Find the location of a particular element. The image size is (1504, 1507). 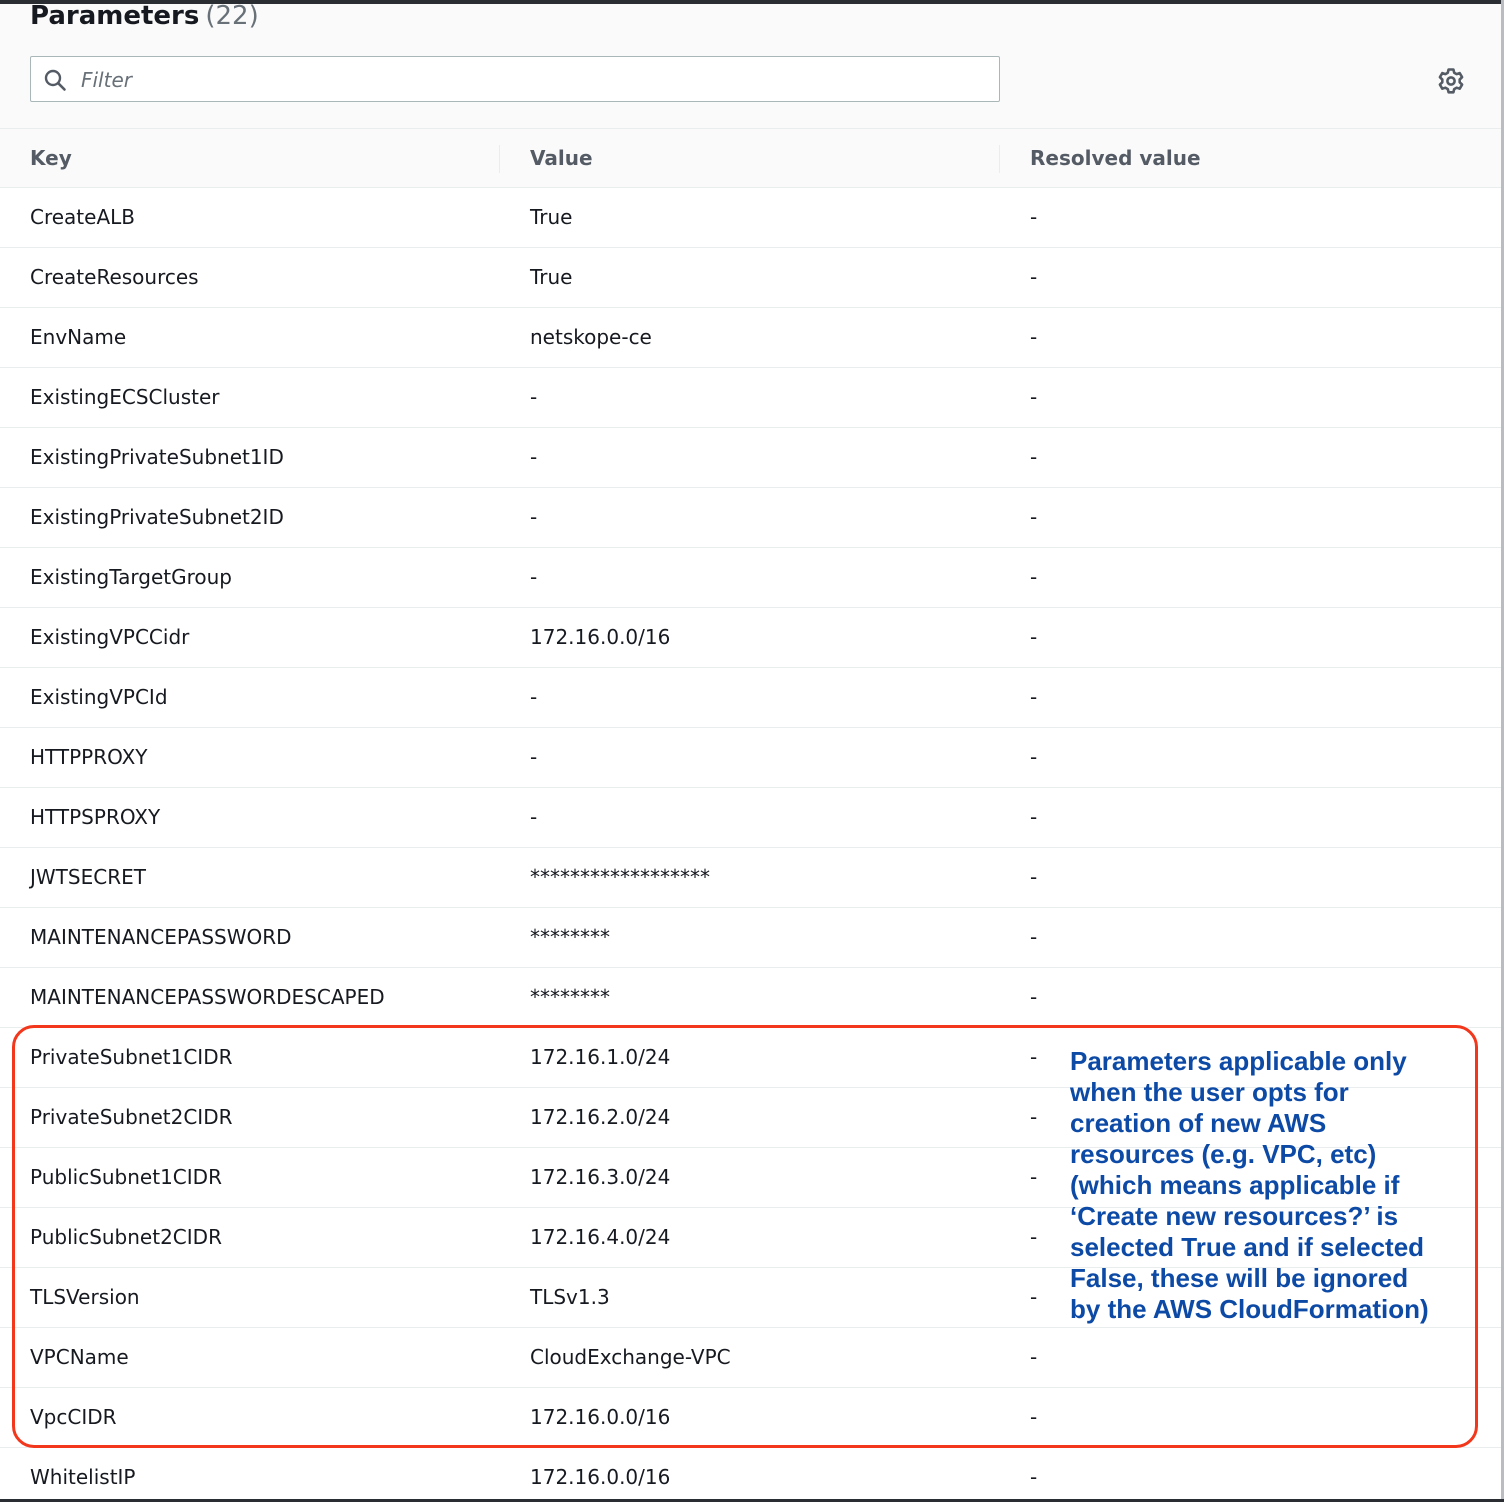

column-header-value: Value is located at coordinates (561, 158).